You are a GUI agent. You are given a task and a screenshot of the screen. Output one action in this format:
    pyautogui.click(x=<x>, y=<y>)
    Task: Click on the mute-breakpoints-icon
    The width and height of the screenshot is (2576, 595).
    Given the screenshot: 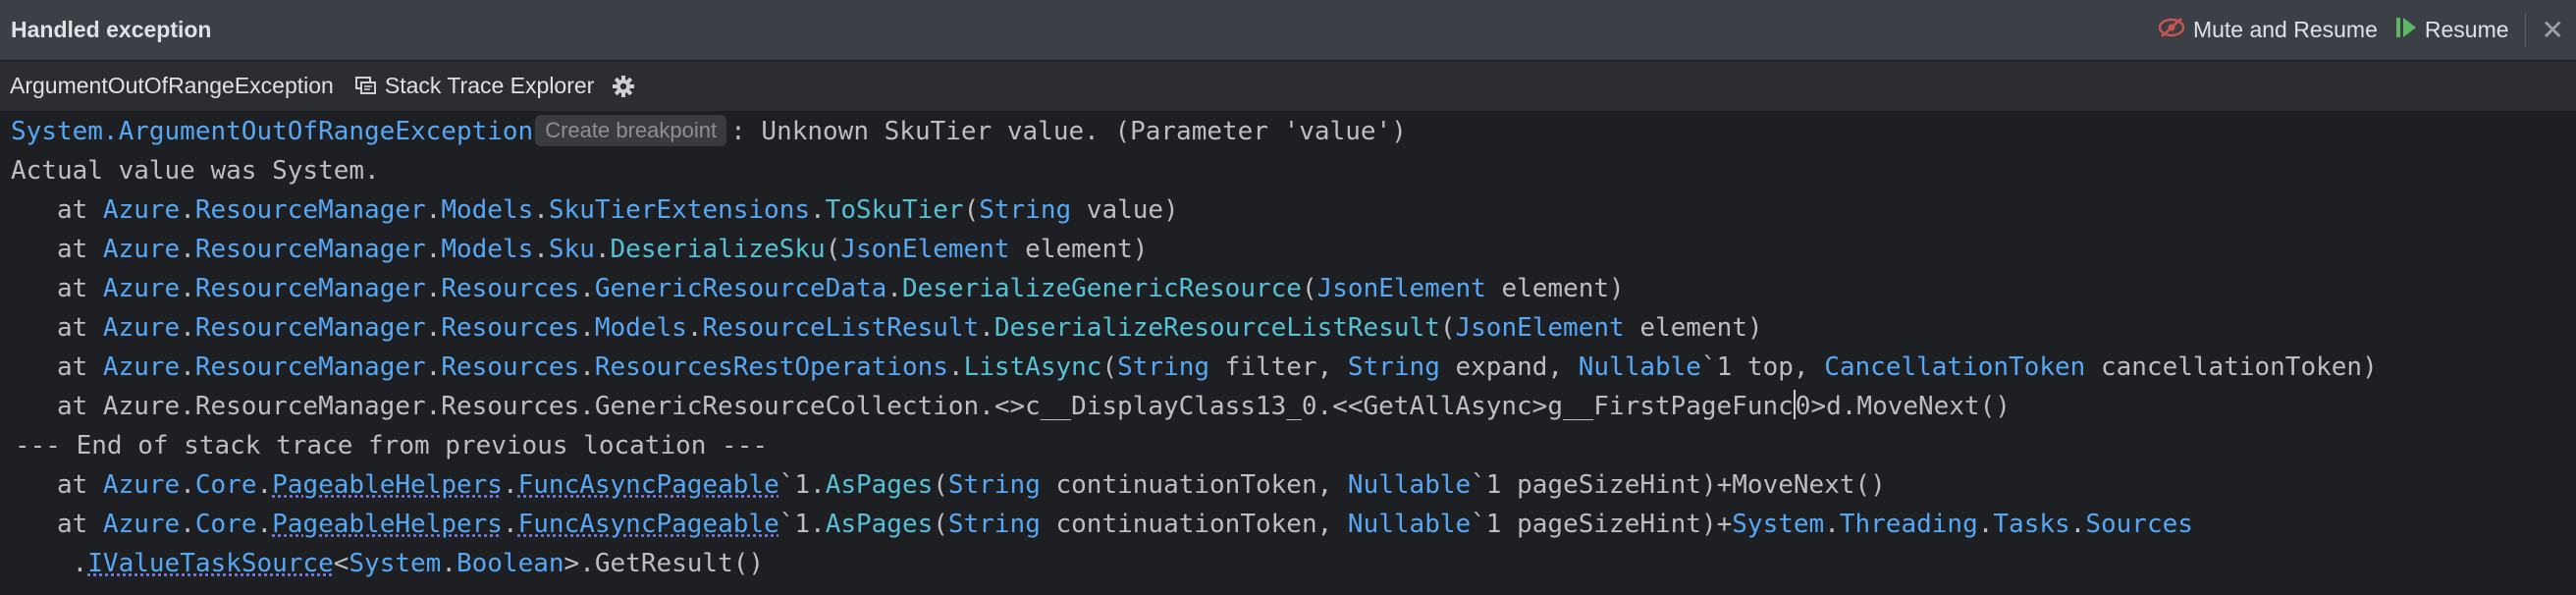 What is the action you would take?
    pyautogui.click(x=2171, y=30)
    